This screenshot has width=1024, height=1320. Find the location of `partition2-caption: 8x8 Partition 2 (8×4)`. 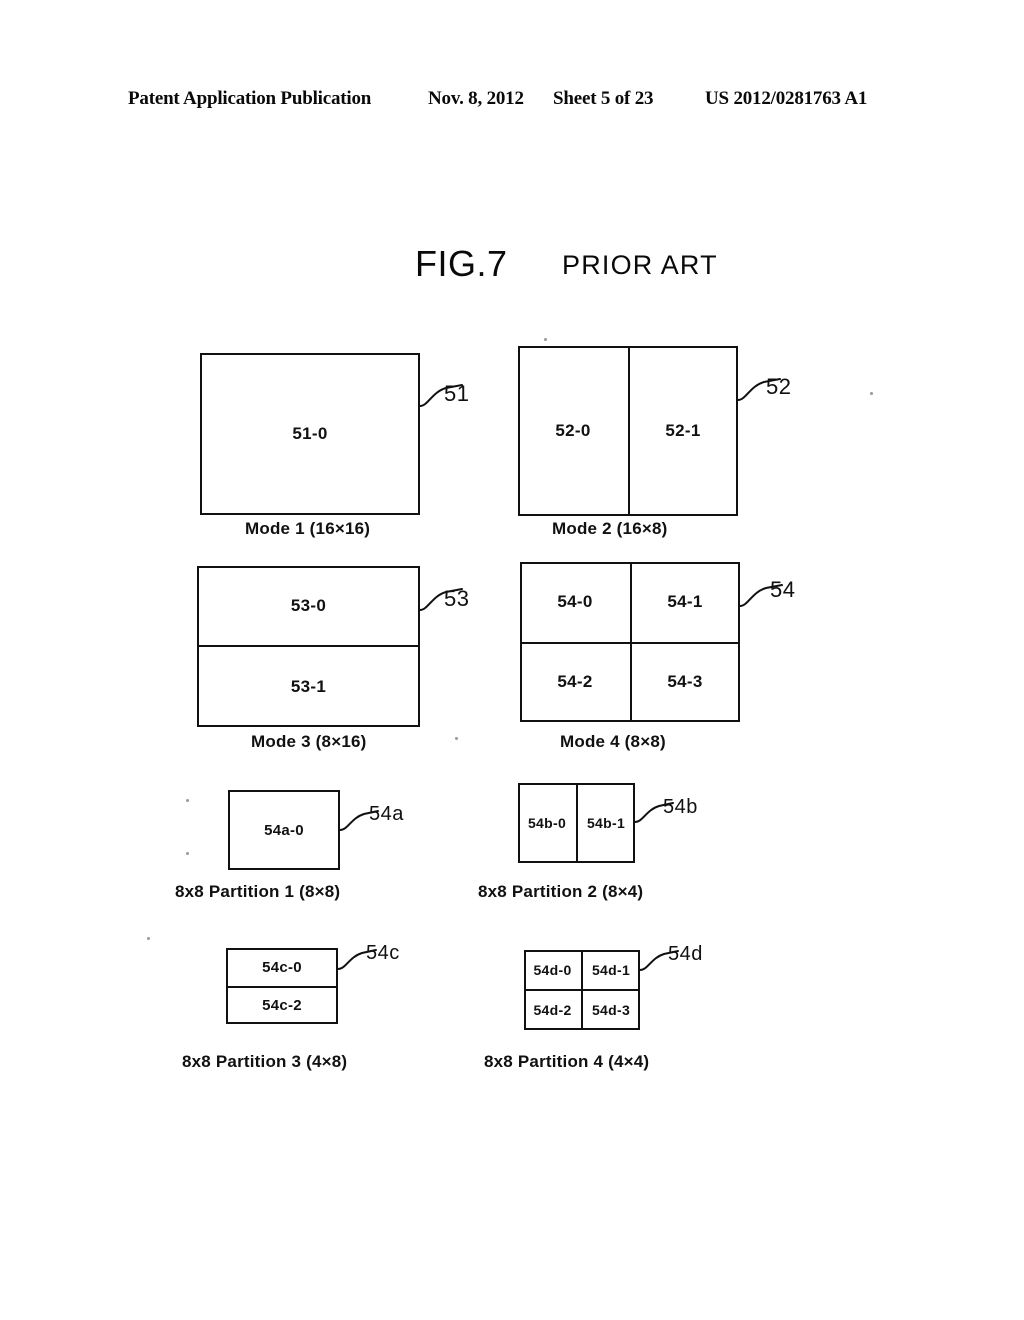

partition2-caption: 8x8 Partition 2 (8×4) is located at coordinates (561, 891).